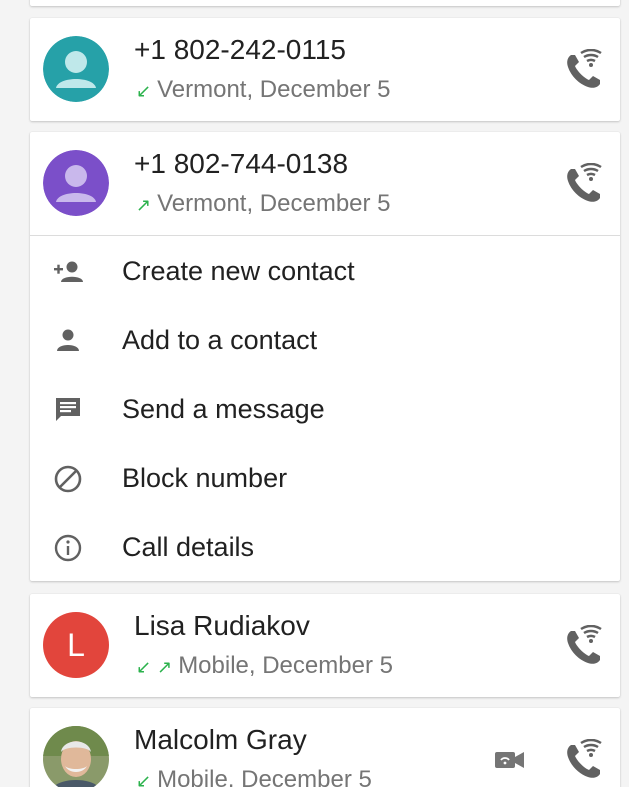  I want to click on person-icon, so click(68, 341).